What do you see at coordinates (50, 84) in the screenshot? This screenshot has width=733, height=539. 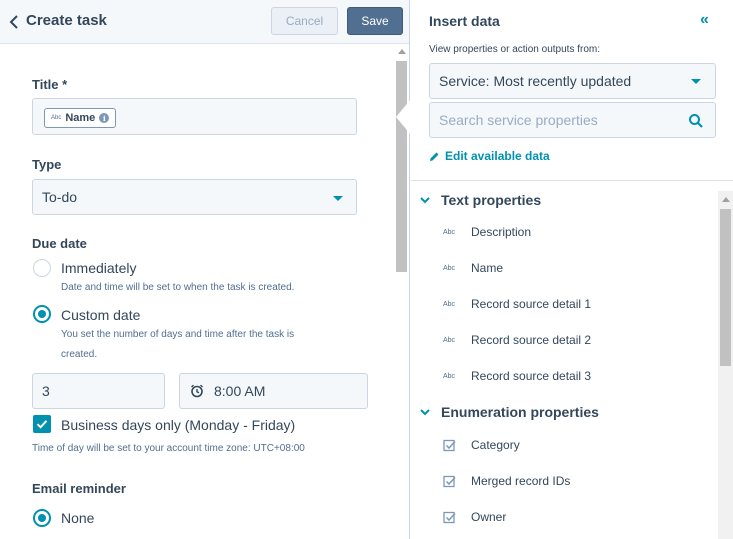 I see `title-label: Title *` at bounding box center [50, 84].